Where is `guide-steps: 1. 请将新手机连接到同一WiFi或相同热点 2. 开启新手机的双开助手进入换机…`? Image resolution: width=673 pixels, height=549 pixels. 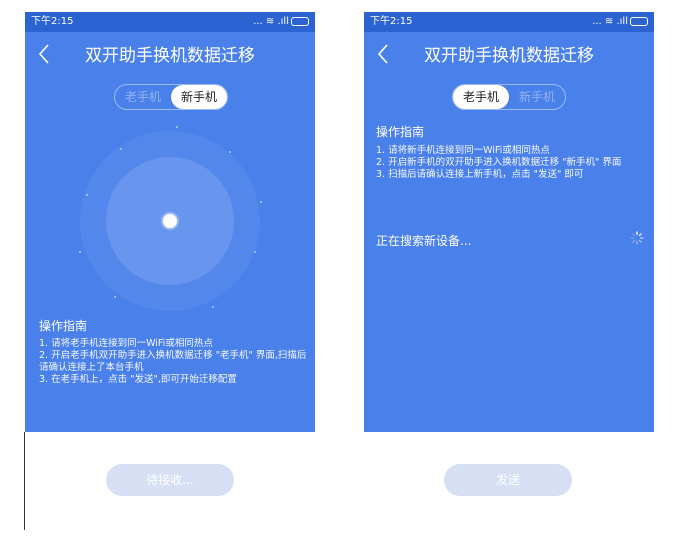
guide-steps: 1. 请将新手机连接到同一WiFi或相同热点 2. 开启新手机的双开助手进入换机… is located at coordinates (512, 163).